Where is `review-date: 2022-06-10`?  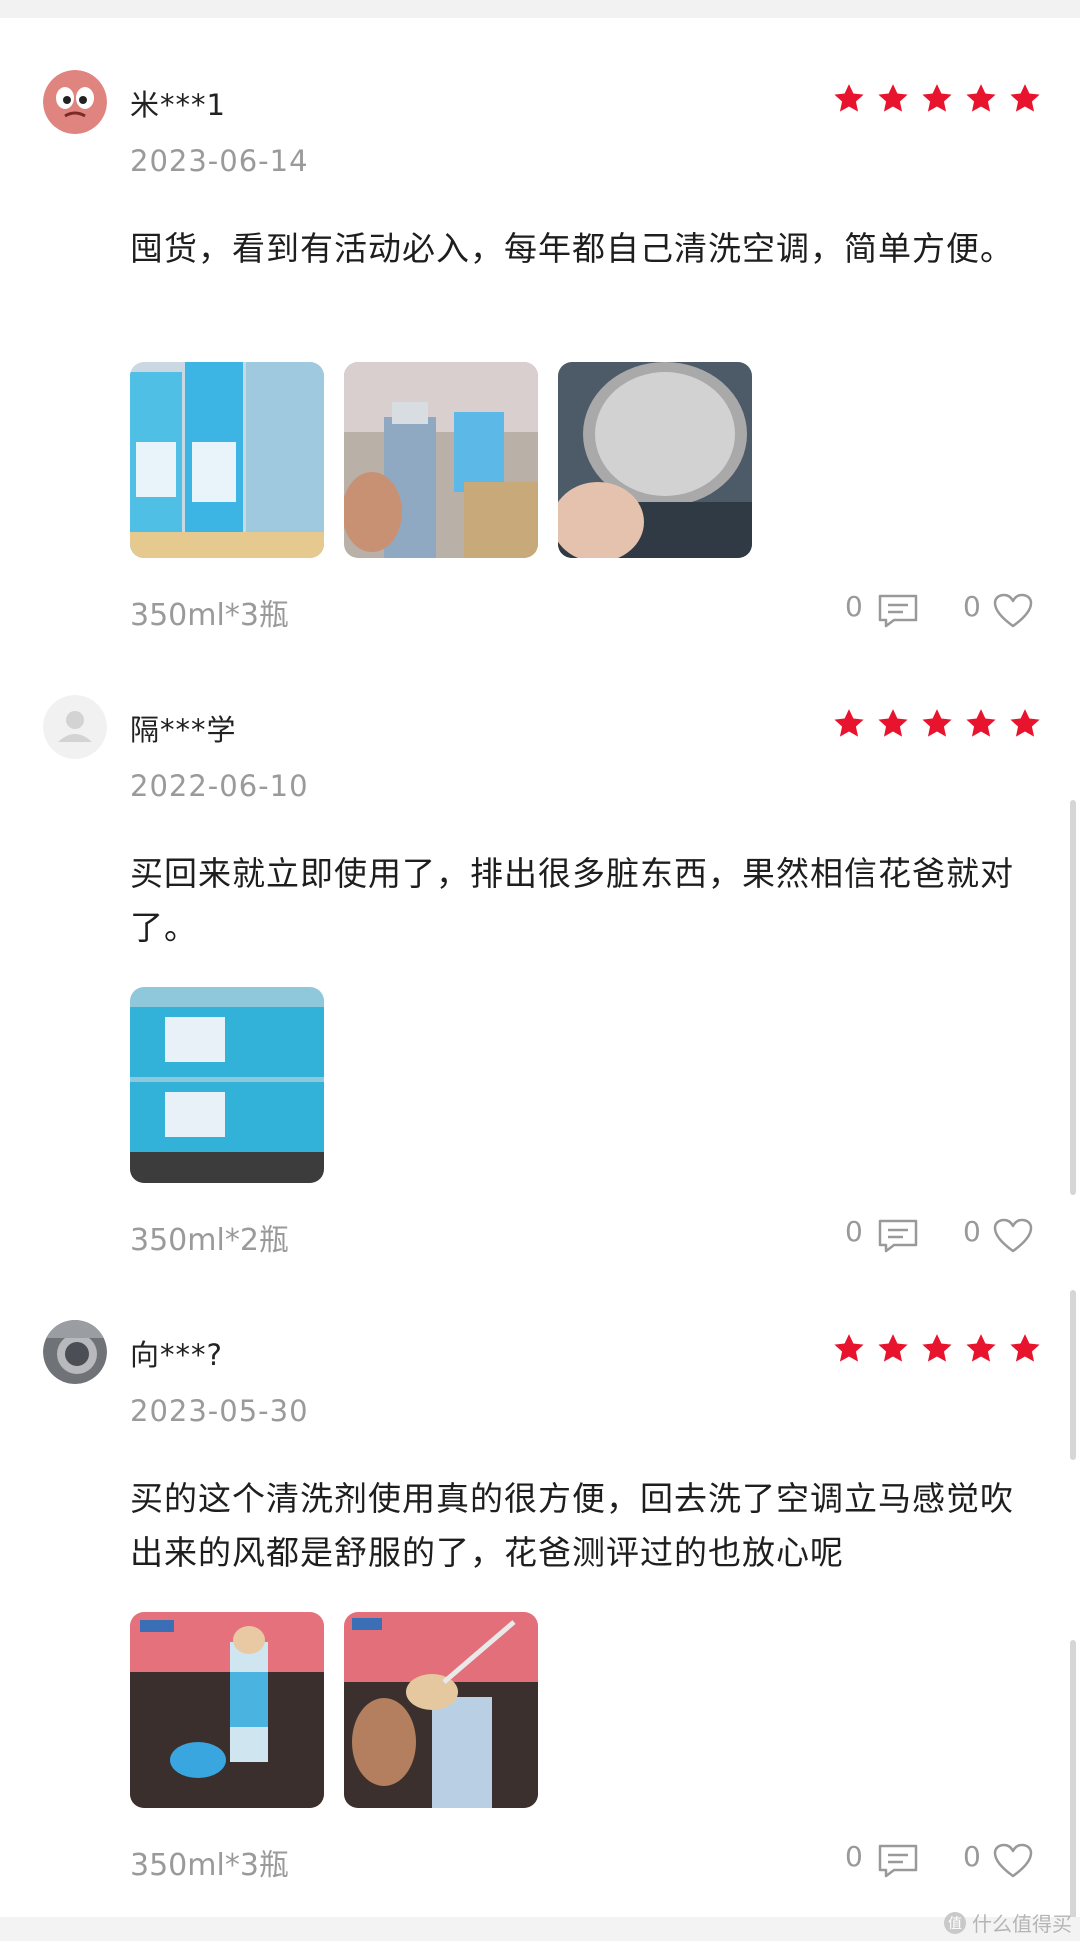 review-date: 2022-06-10 is located at coordinates (219, 786).